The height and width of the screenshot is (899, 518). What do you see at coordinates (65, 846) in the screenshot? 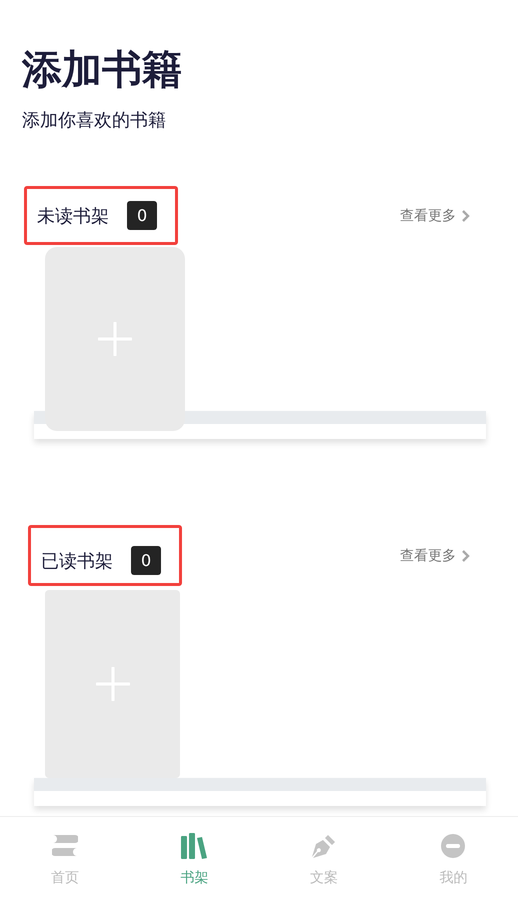
I see `stacked-bars-icon` at bounding box center [65, 846].